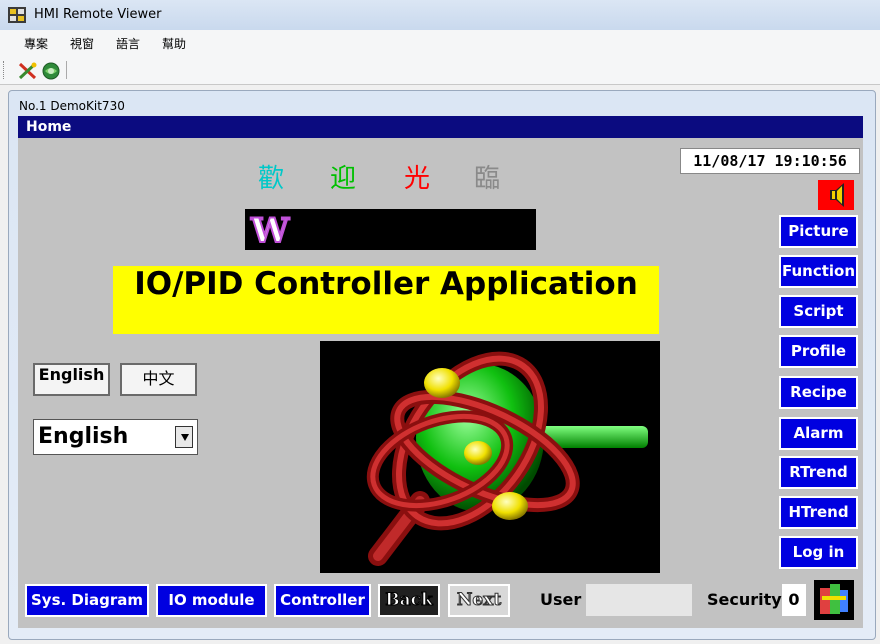 The height and width of the screenshot is (644, 880). Describe the element at coordinates (417, 179) in the screenshot. I see `welcome-char-3: 光` at that location.